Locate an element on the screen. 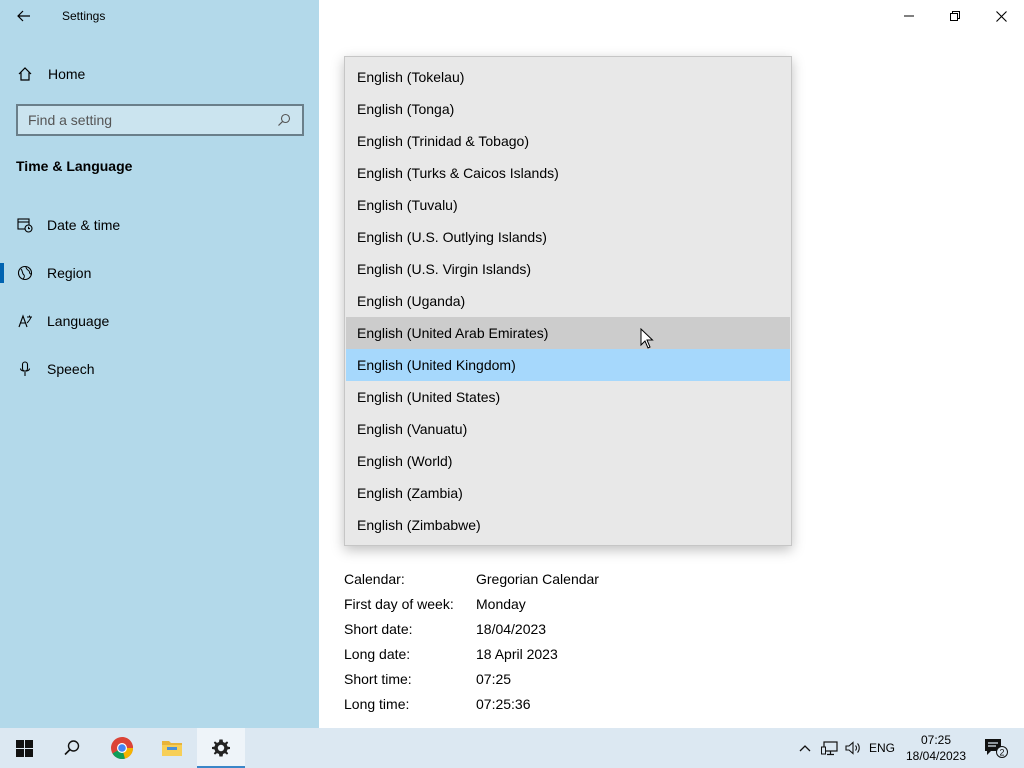 Image resolution: width=1024 pixels, height=768 pixels. minimize-icon is located at coordinates (909, 16).